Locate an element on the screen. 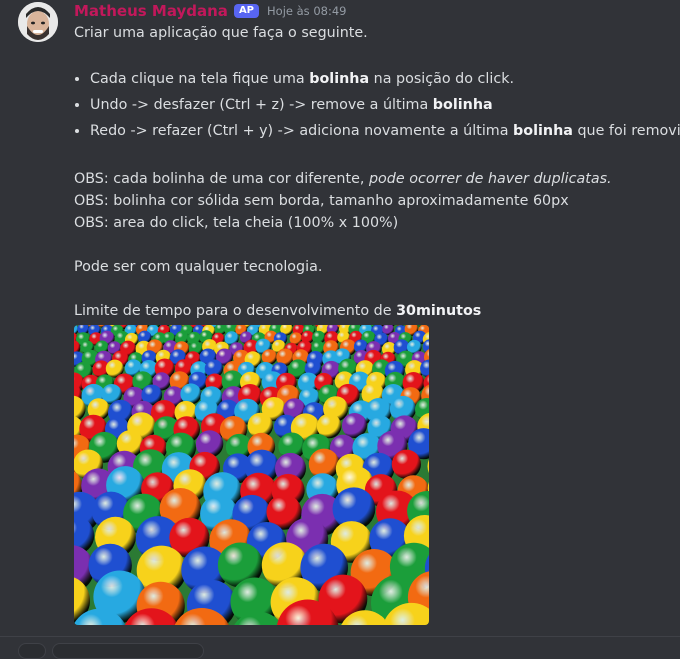 This screenshot has height=659, width=680. avatar is located at coordinates (38, 22).